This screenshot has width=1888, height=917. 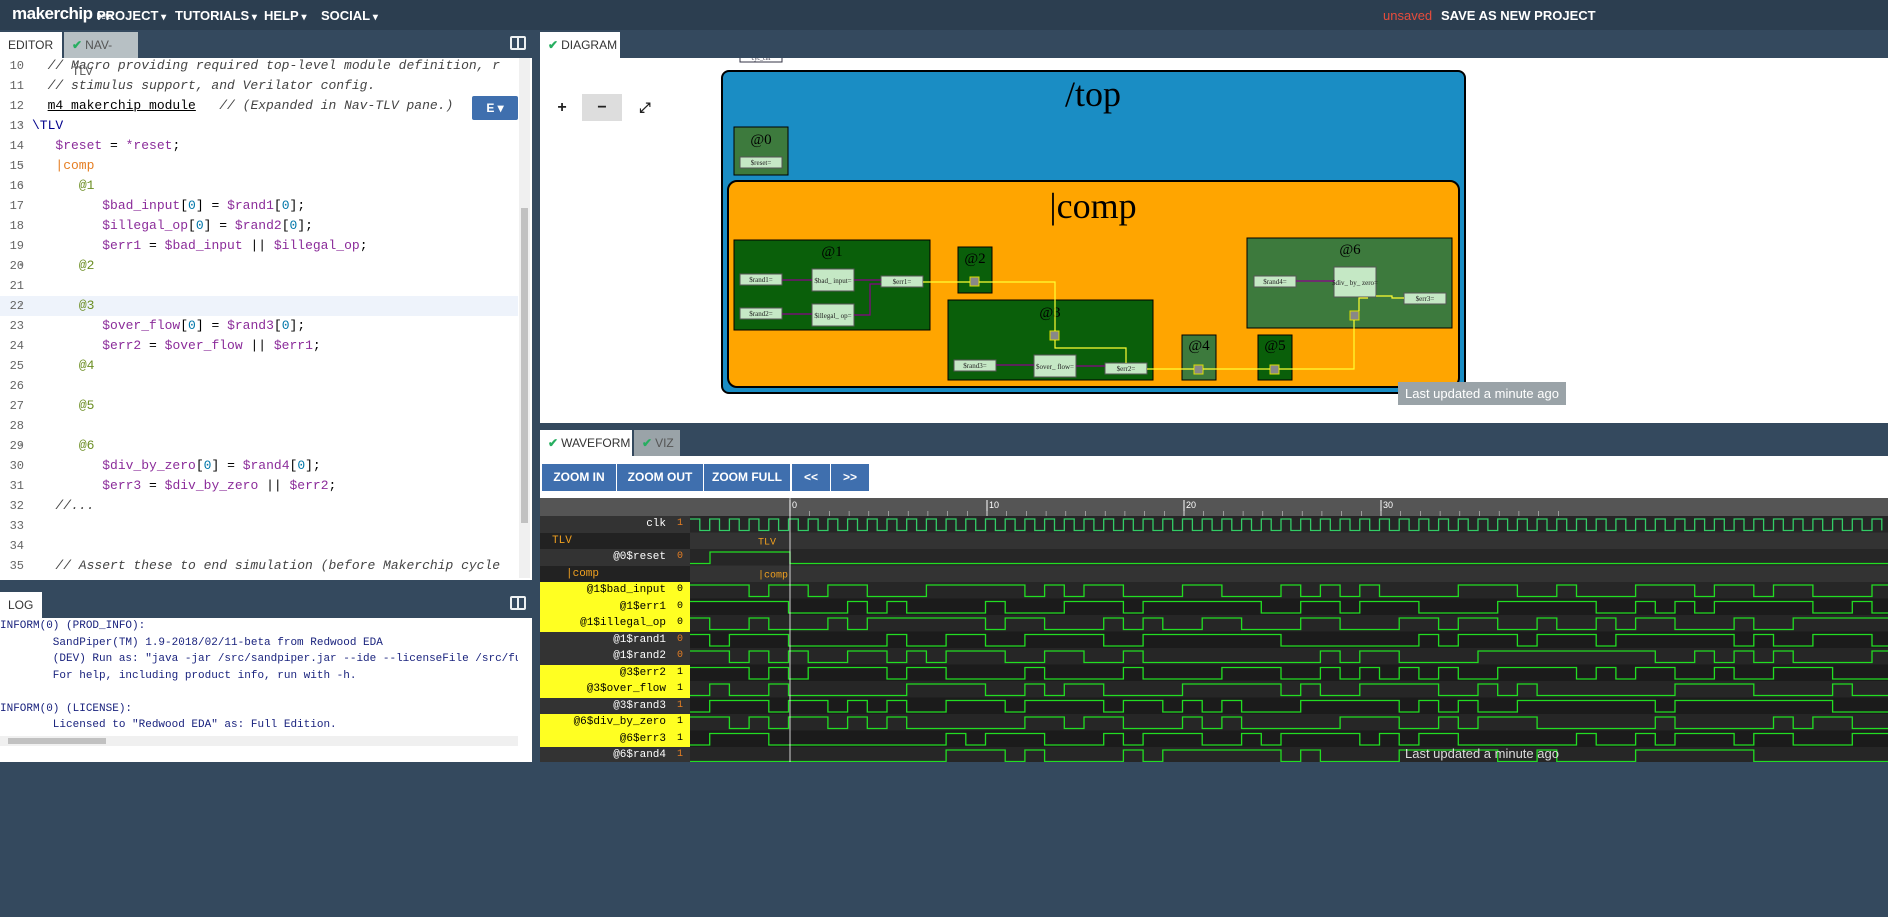 I want to click on editor-menu-button: E ▾, so click(x=495, y=108).